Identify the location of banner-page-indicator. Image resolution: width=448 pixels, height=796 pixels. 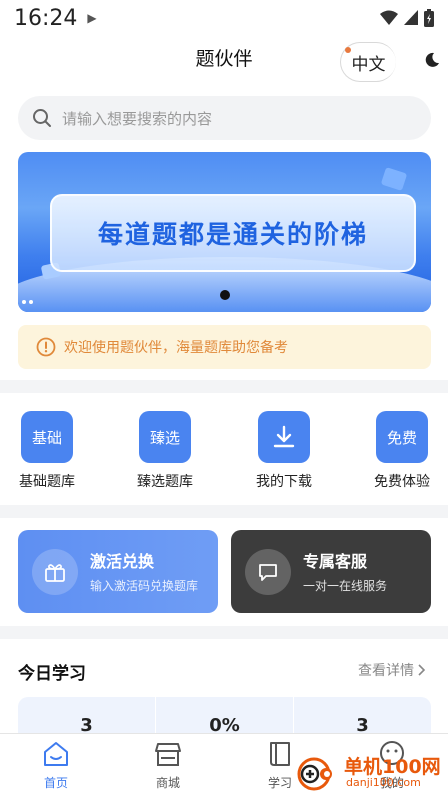
(225, 295).